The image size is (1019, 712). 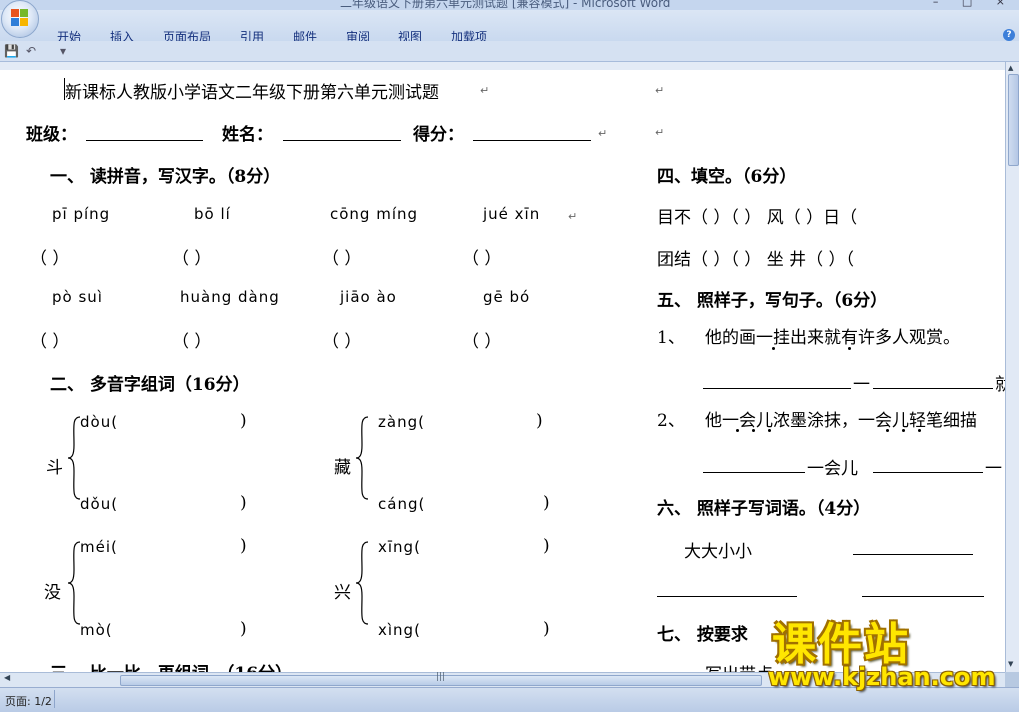 What do you see at coordinates (671, 338) in the screenshot?
I see `question-number: 1、` at bounding box center [671, 338].